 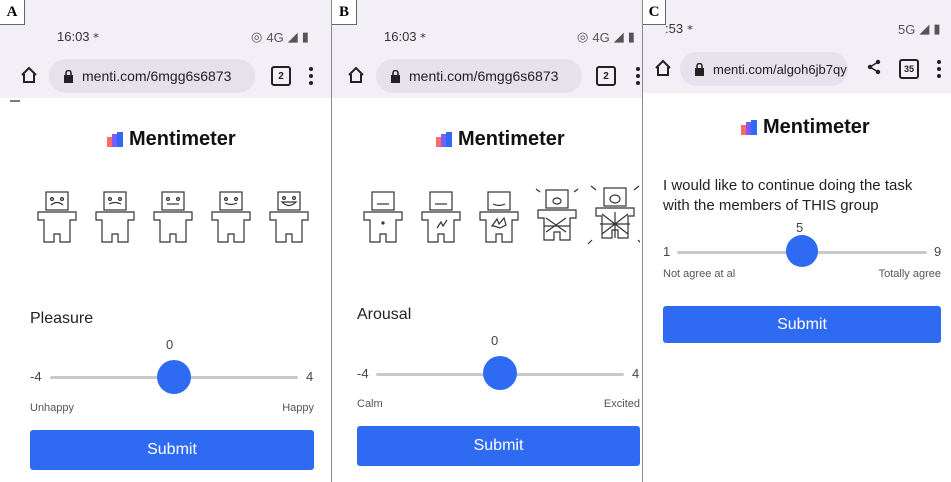 What do you see at coordinates (907, 29) in the screenshot?
I see `network-type: 5G` at bounding box center [907, 29].